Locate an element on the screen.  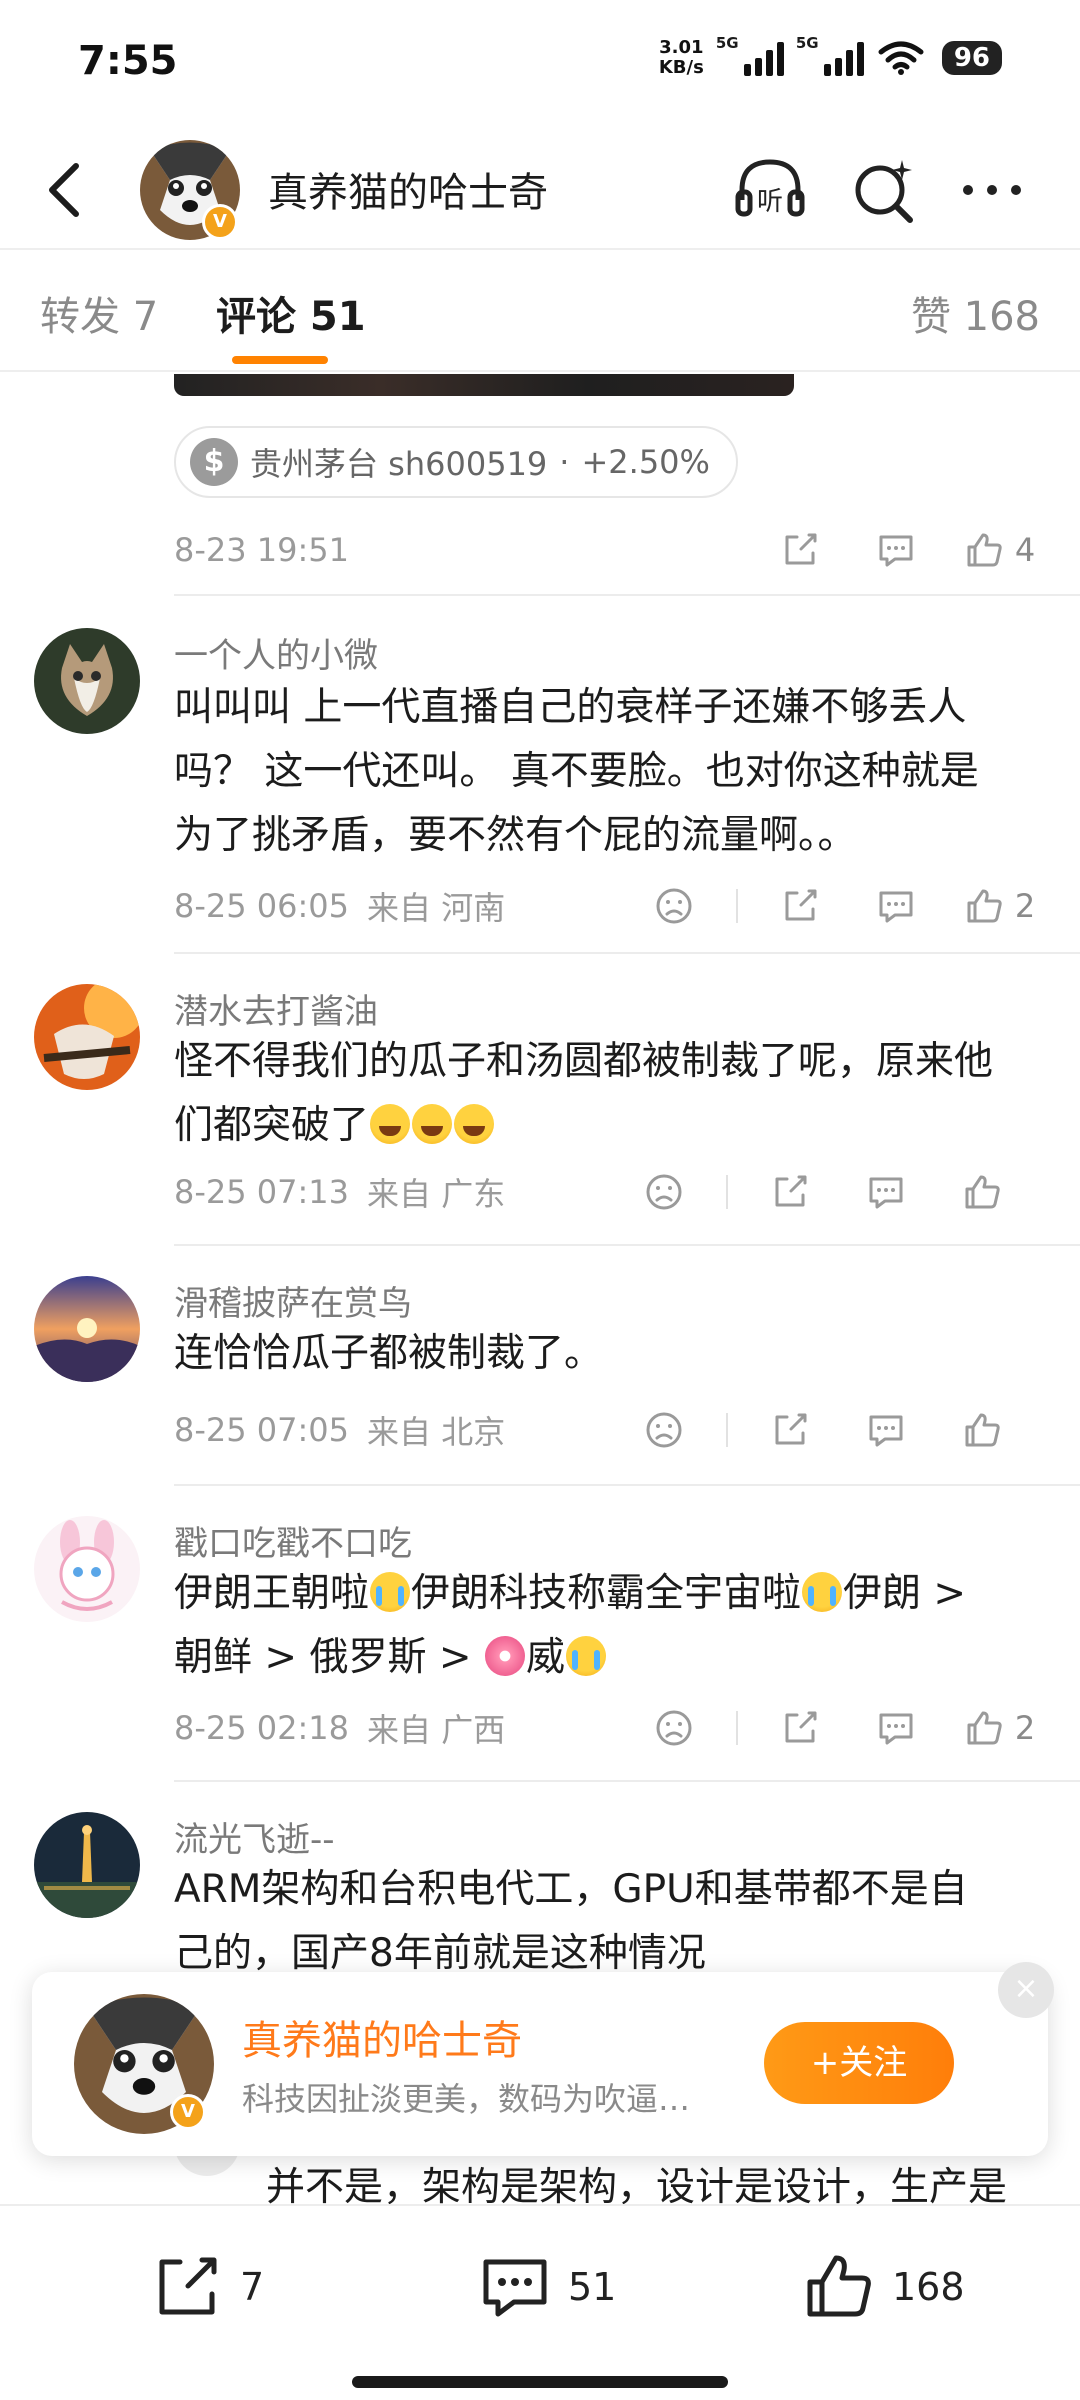
sunset-avatar-image is located at coordinates (87, 1329).